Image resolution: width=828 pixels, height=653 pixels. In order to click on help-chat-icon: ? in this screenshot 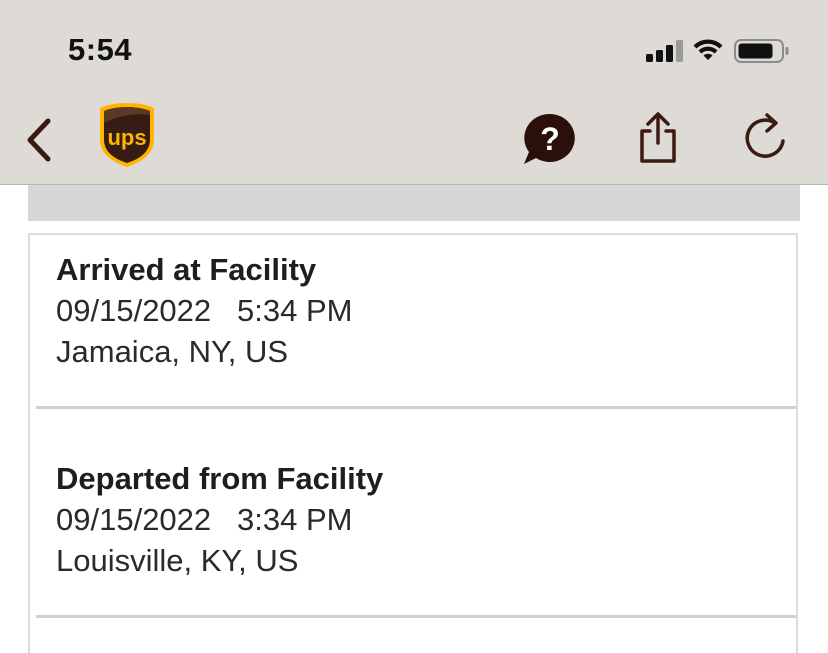, I will do `click(549, 139)`.